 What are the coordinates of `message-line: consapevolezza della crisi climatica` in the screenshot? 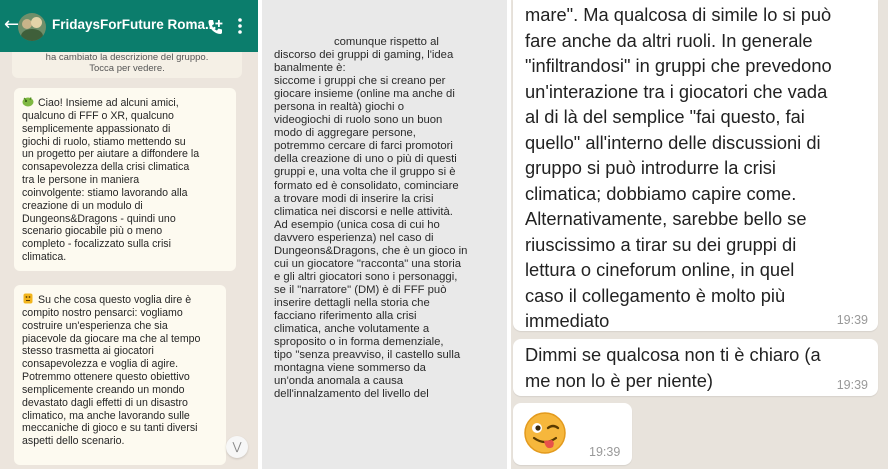 It's located at (106, 167).